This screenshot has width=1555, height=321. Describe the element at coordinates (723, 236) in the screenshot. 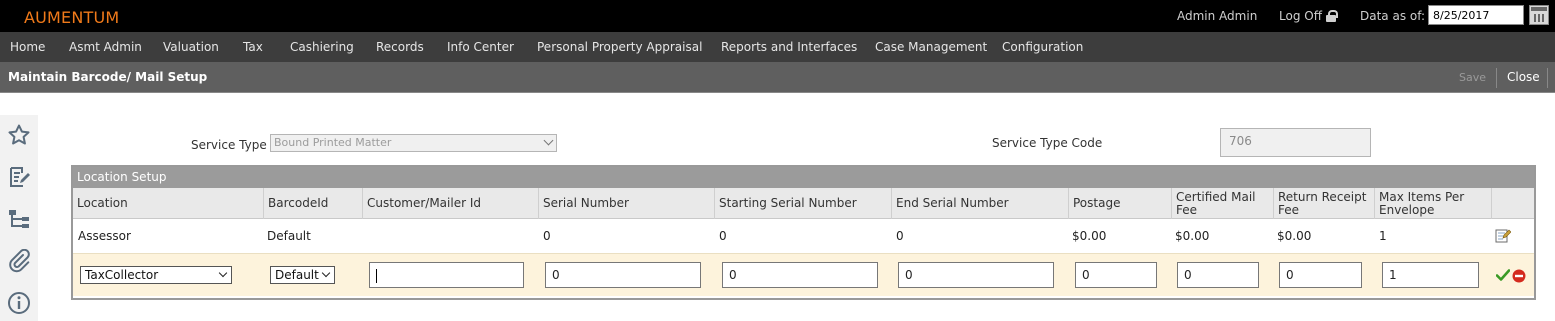

I see `cell-starting-serial-number: 0` at that location.